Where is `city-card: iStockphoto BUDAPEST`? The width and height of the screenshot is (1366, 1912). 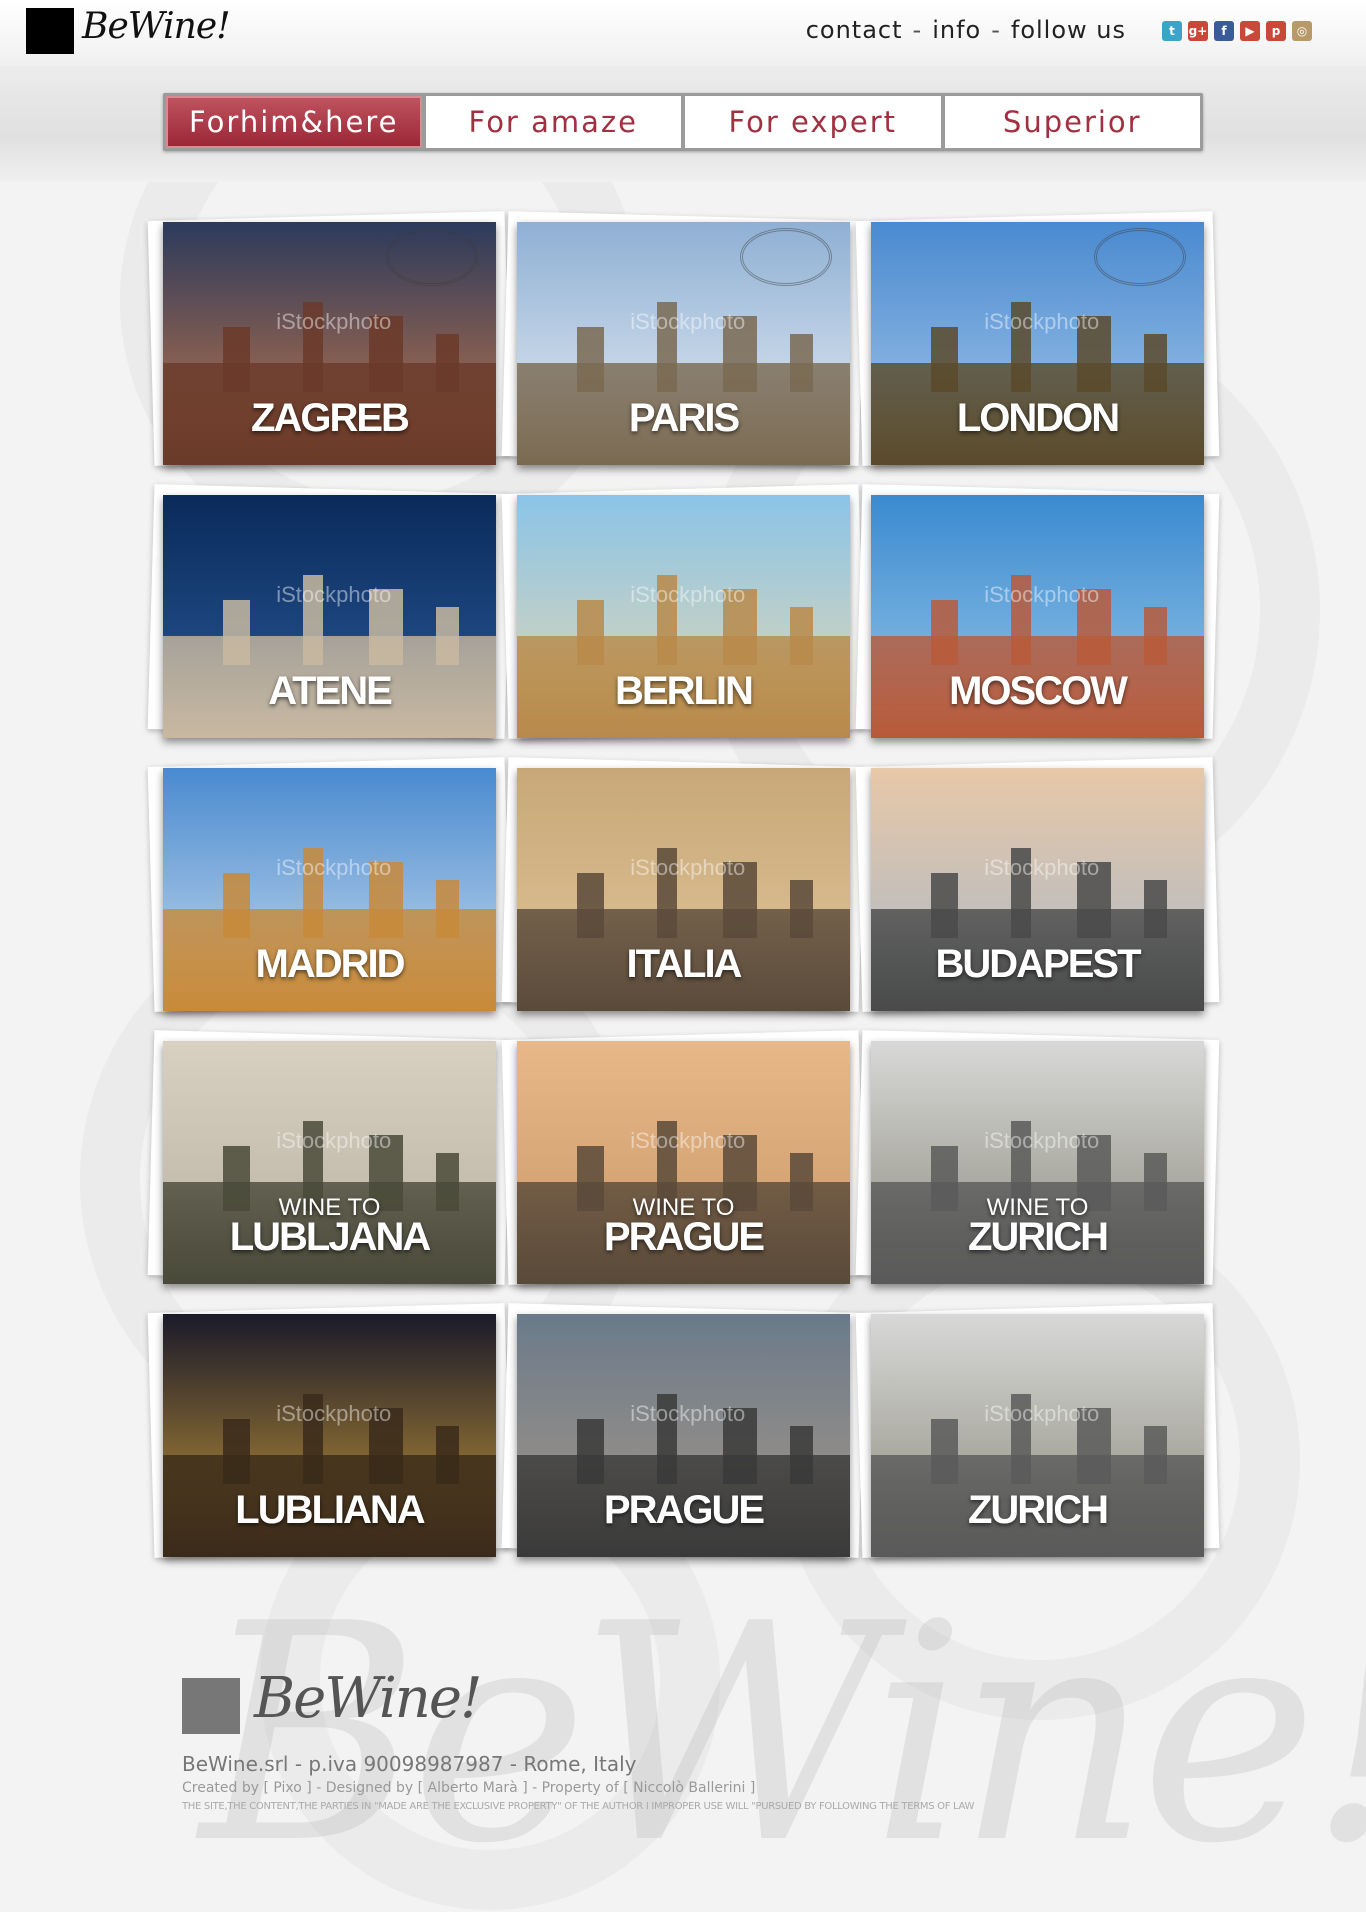
city-card: iStockphoto BUDAPEST is located at coordinates (1037, 884).